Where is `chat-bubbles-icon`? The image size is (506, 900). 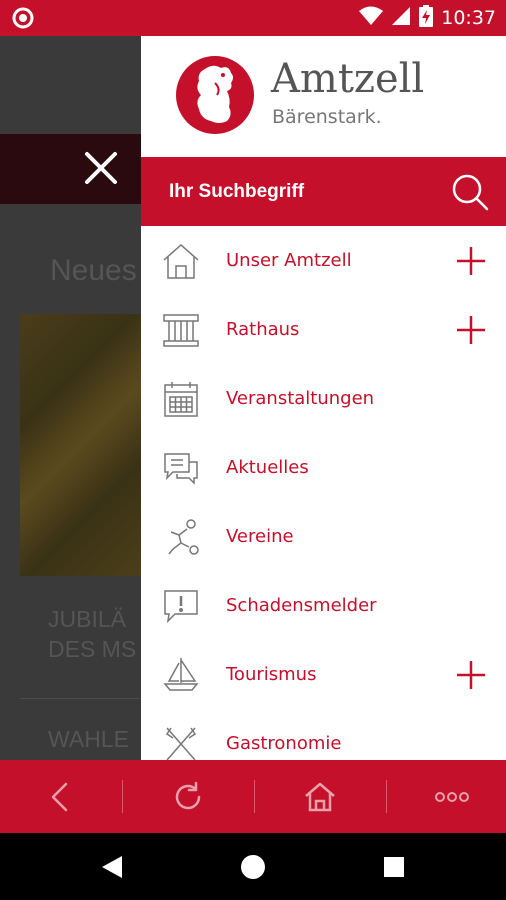
chat-bubbles-icon is located at coordinates (181, 468).